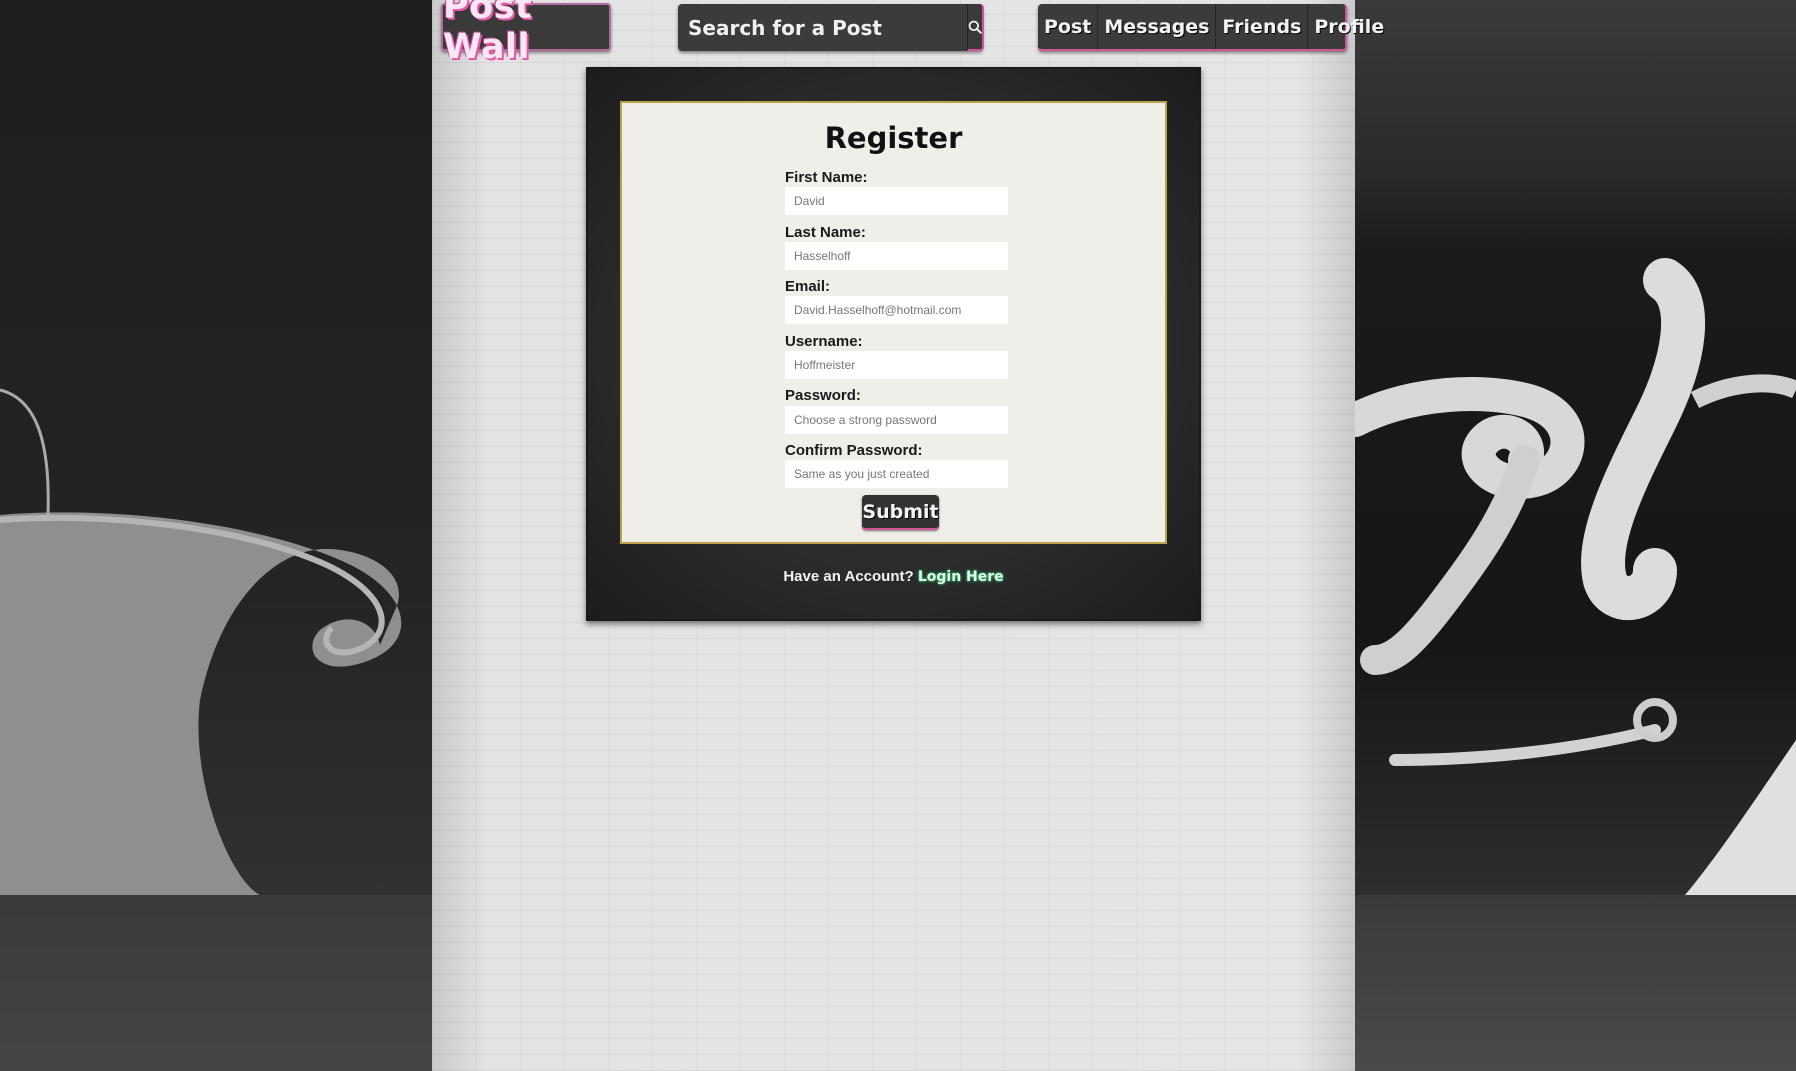 The image size is (1796, 1071). What do you see at coordinates (961, 577) in the screenshot?
I see `login-link: Login Here` at bounding box center [961, 577].